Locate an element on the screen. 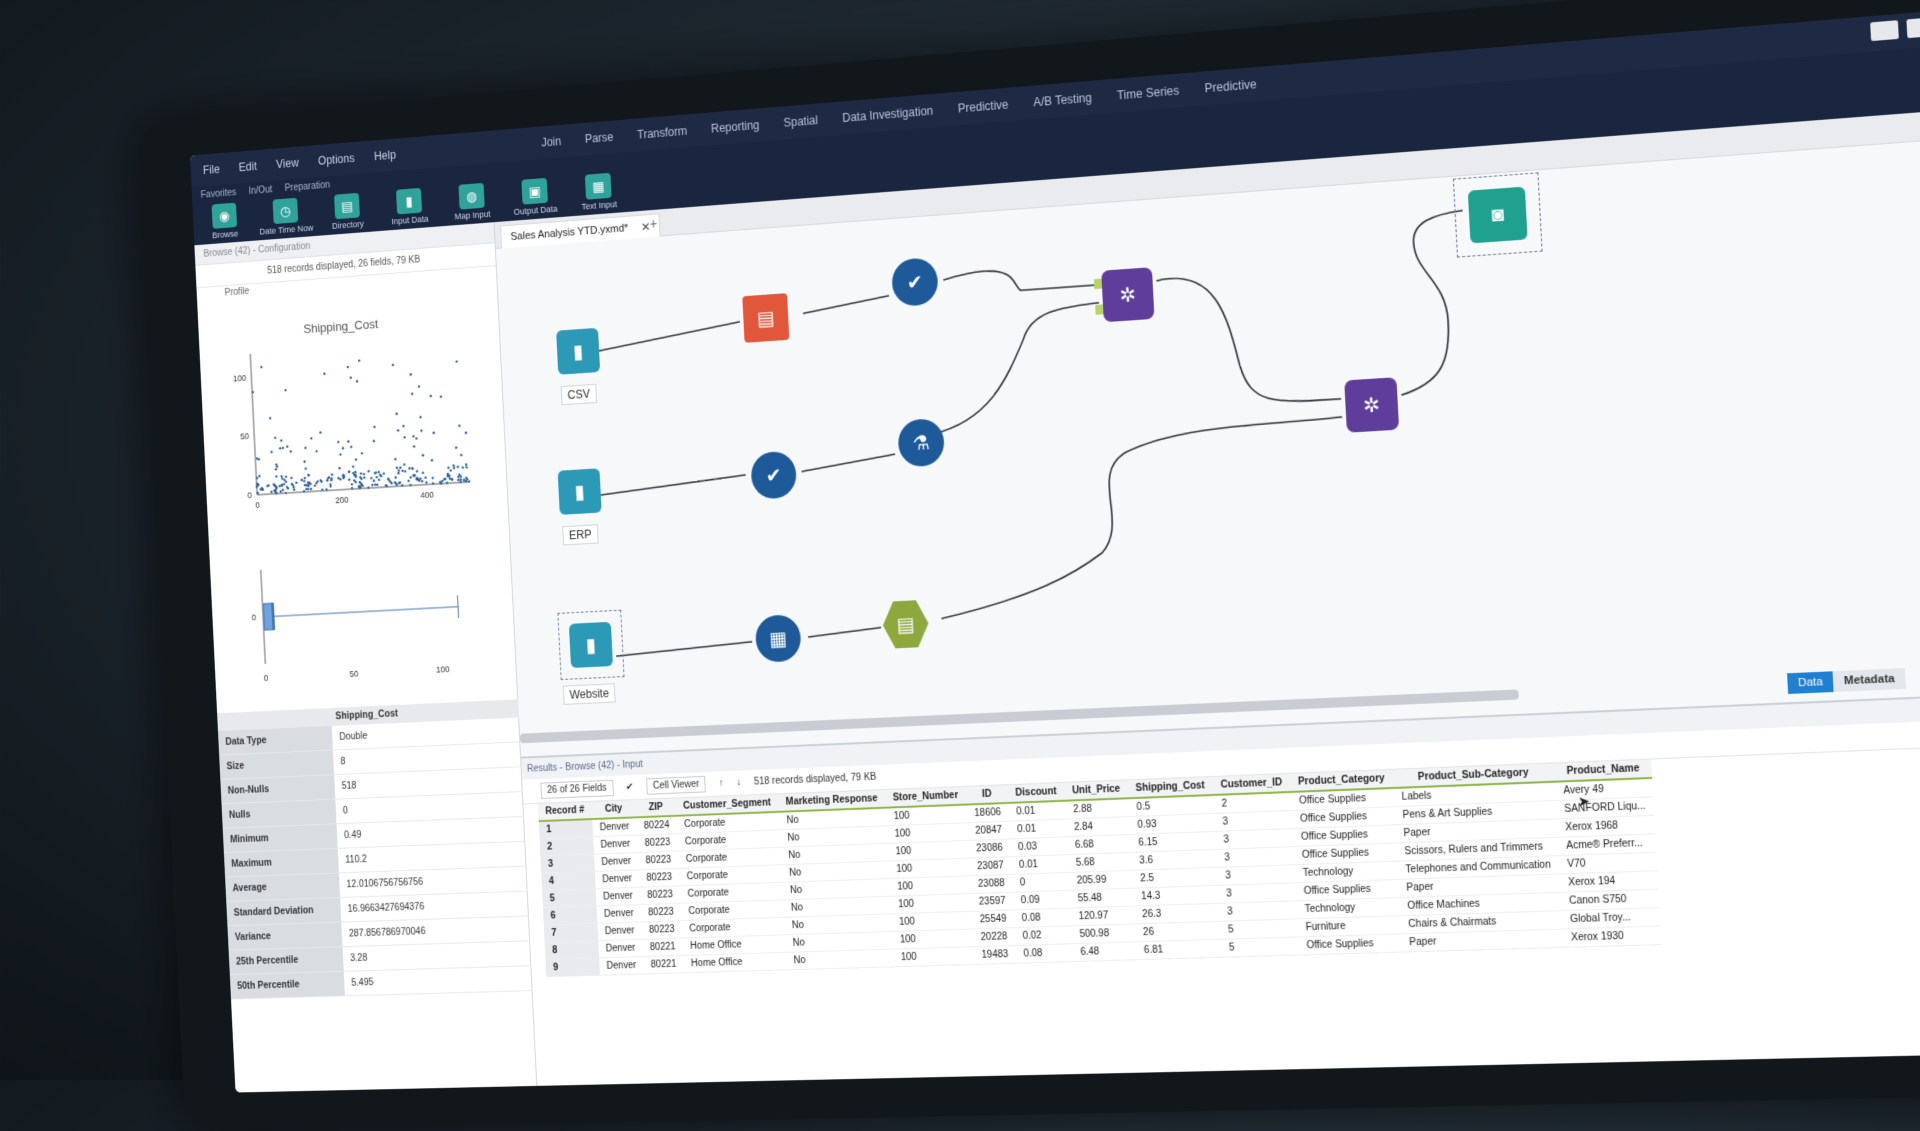  table-cell: 2.88 is located at coordinates (1097, 808).